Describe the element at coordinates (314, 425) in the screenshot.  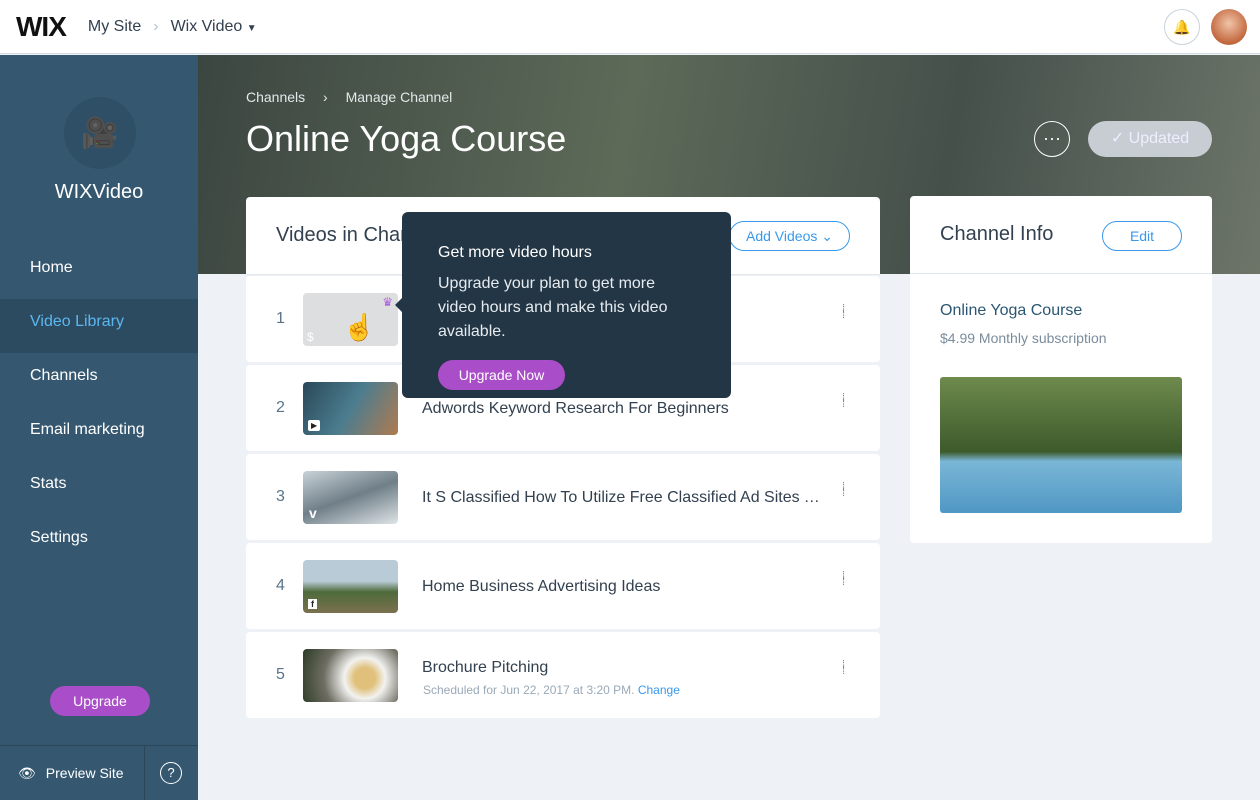
I see `youtube-icon: ▶` at that location.